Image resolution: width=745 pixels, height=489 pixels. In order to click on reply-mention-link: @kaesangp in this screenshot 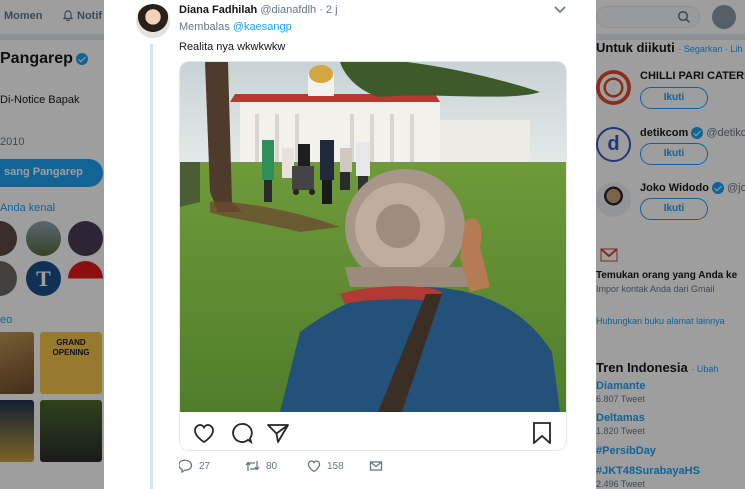, I will do `click(262, 27)`.